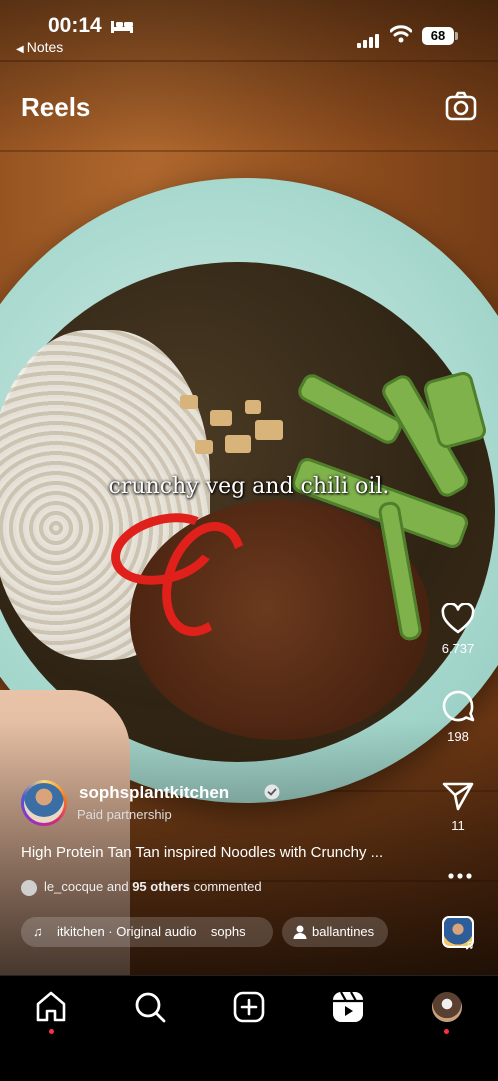 Image resolution: width=498 pixels, height=1081 pixels. Describe the element at coordinates (122, 27) in the screenshot. I see `sleep-focus-icon` at that location.